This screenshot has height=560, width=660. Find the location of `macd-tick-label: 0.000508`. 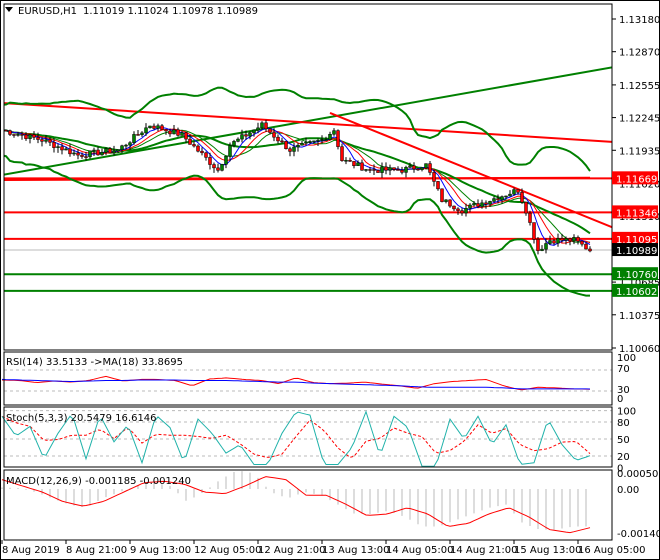

macd-tick-label: 0.000508 is located at coordinates (638, 474).